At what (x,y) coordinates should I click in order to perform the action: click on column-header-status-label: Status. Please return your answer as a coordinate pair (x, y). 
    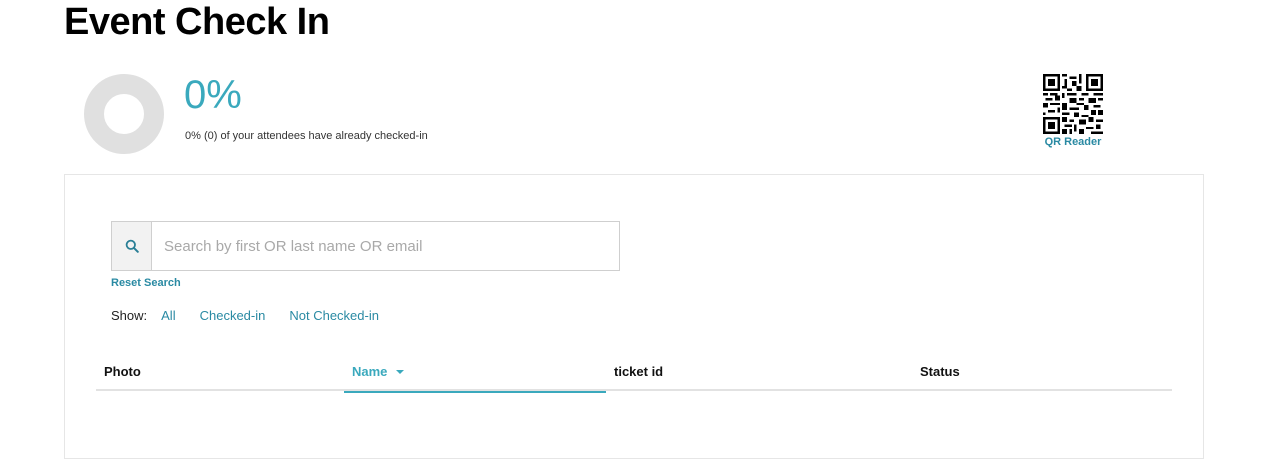
    Looking at the image, I should click on (940, 371).